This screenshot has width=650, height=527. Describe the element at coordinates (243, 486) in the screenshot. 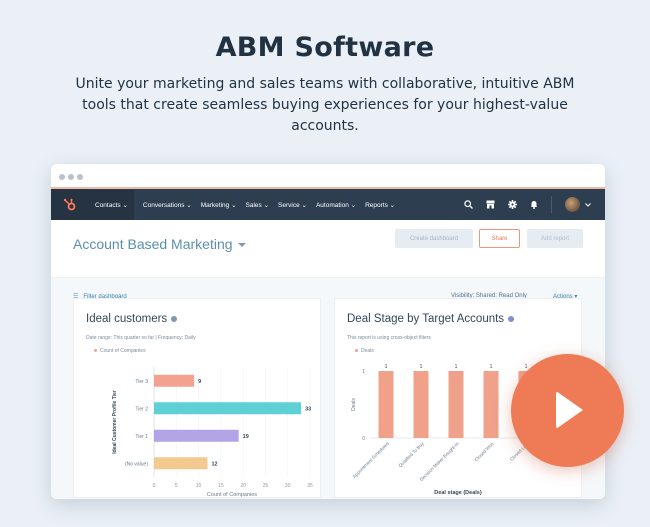

I see `x-tick-label: 20` at that location.